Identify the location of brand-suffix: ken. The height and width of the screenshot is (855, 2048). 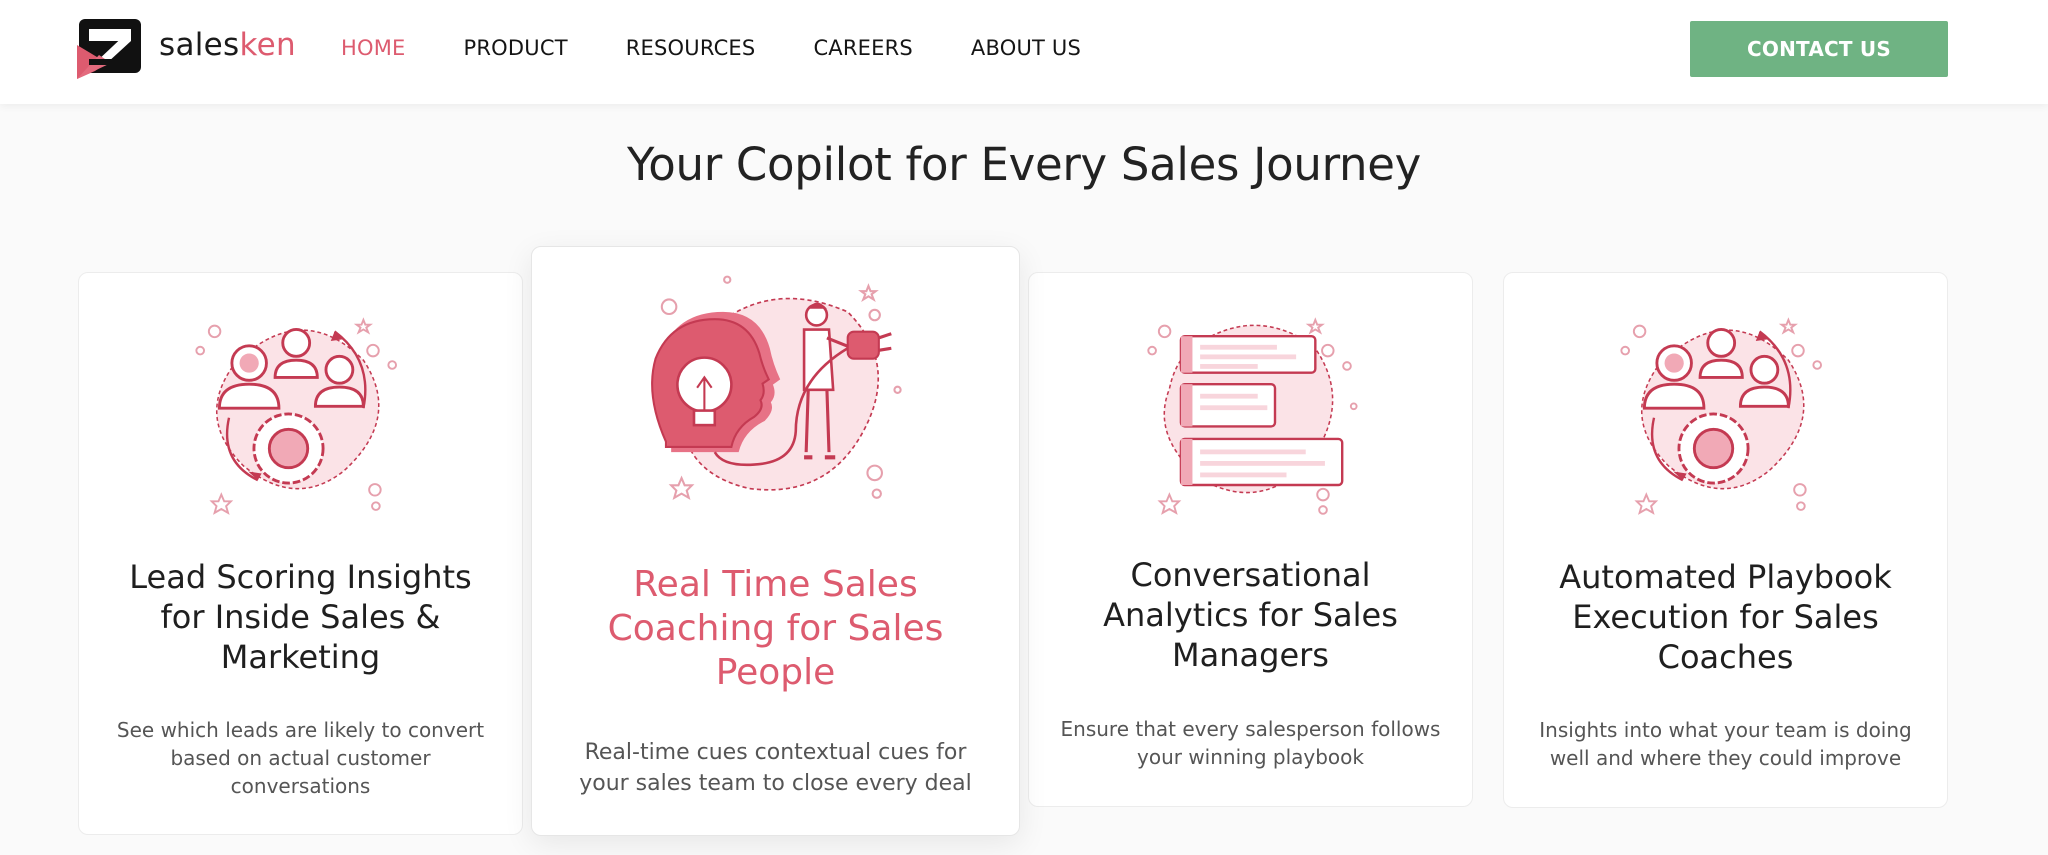
(267, 45).